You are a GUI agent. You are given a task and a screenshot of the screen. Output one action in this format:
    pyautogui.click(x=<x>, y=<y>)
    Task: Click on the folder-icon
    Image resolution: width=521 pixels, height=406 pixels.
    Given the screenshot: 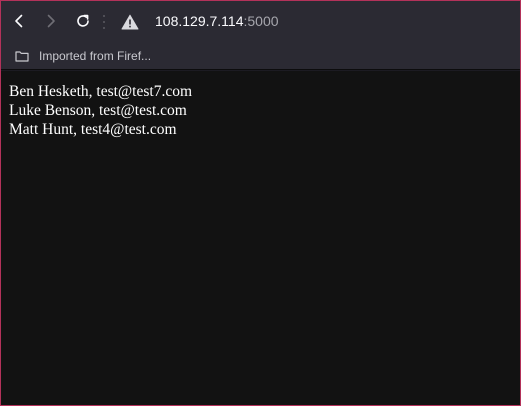 What is the action you would take?
    pyautogui.click(x=22, y=56)
    